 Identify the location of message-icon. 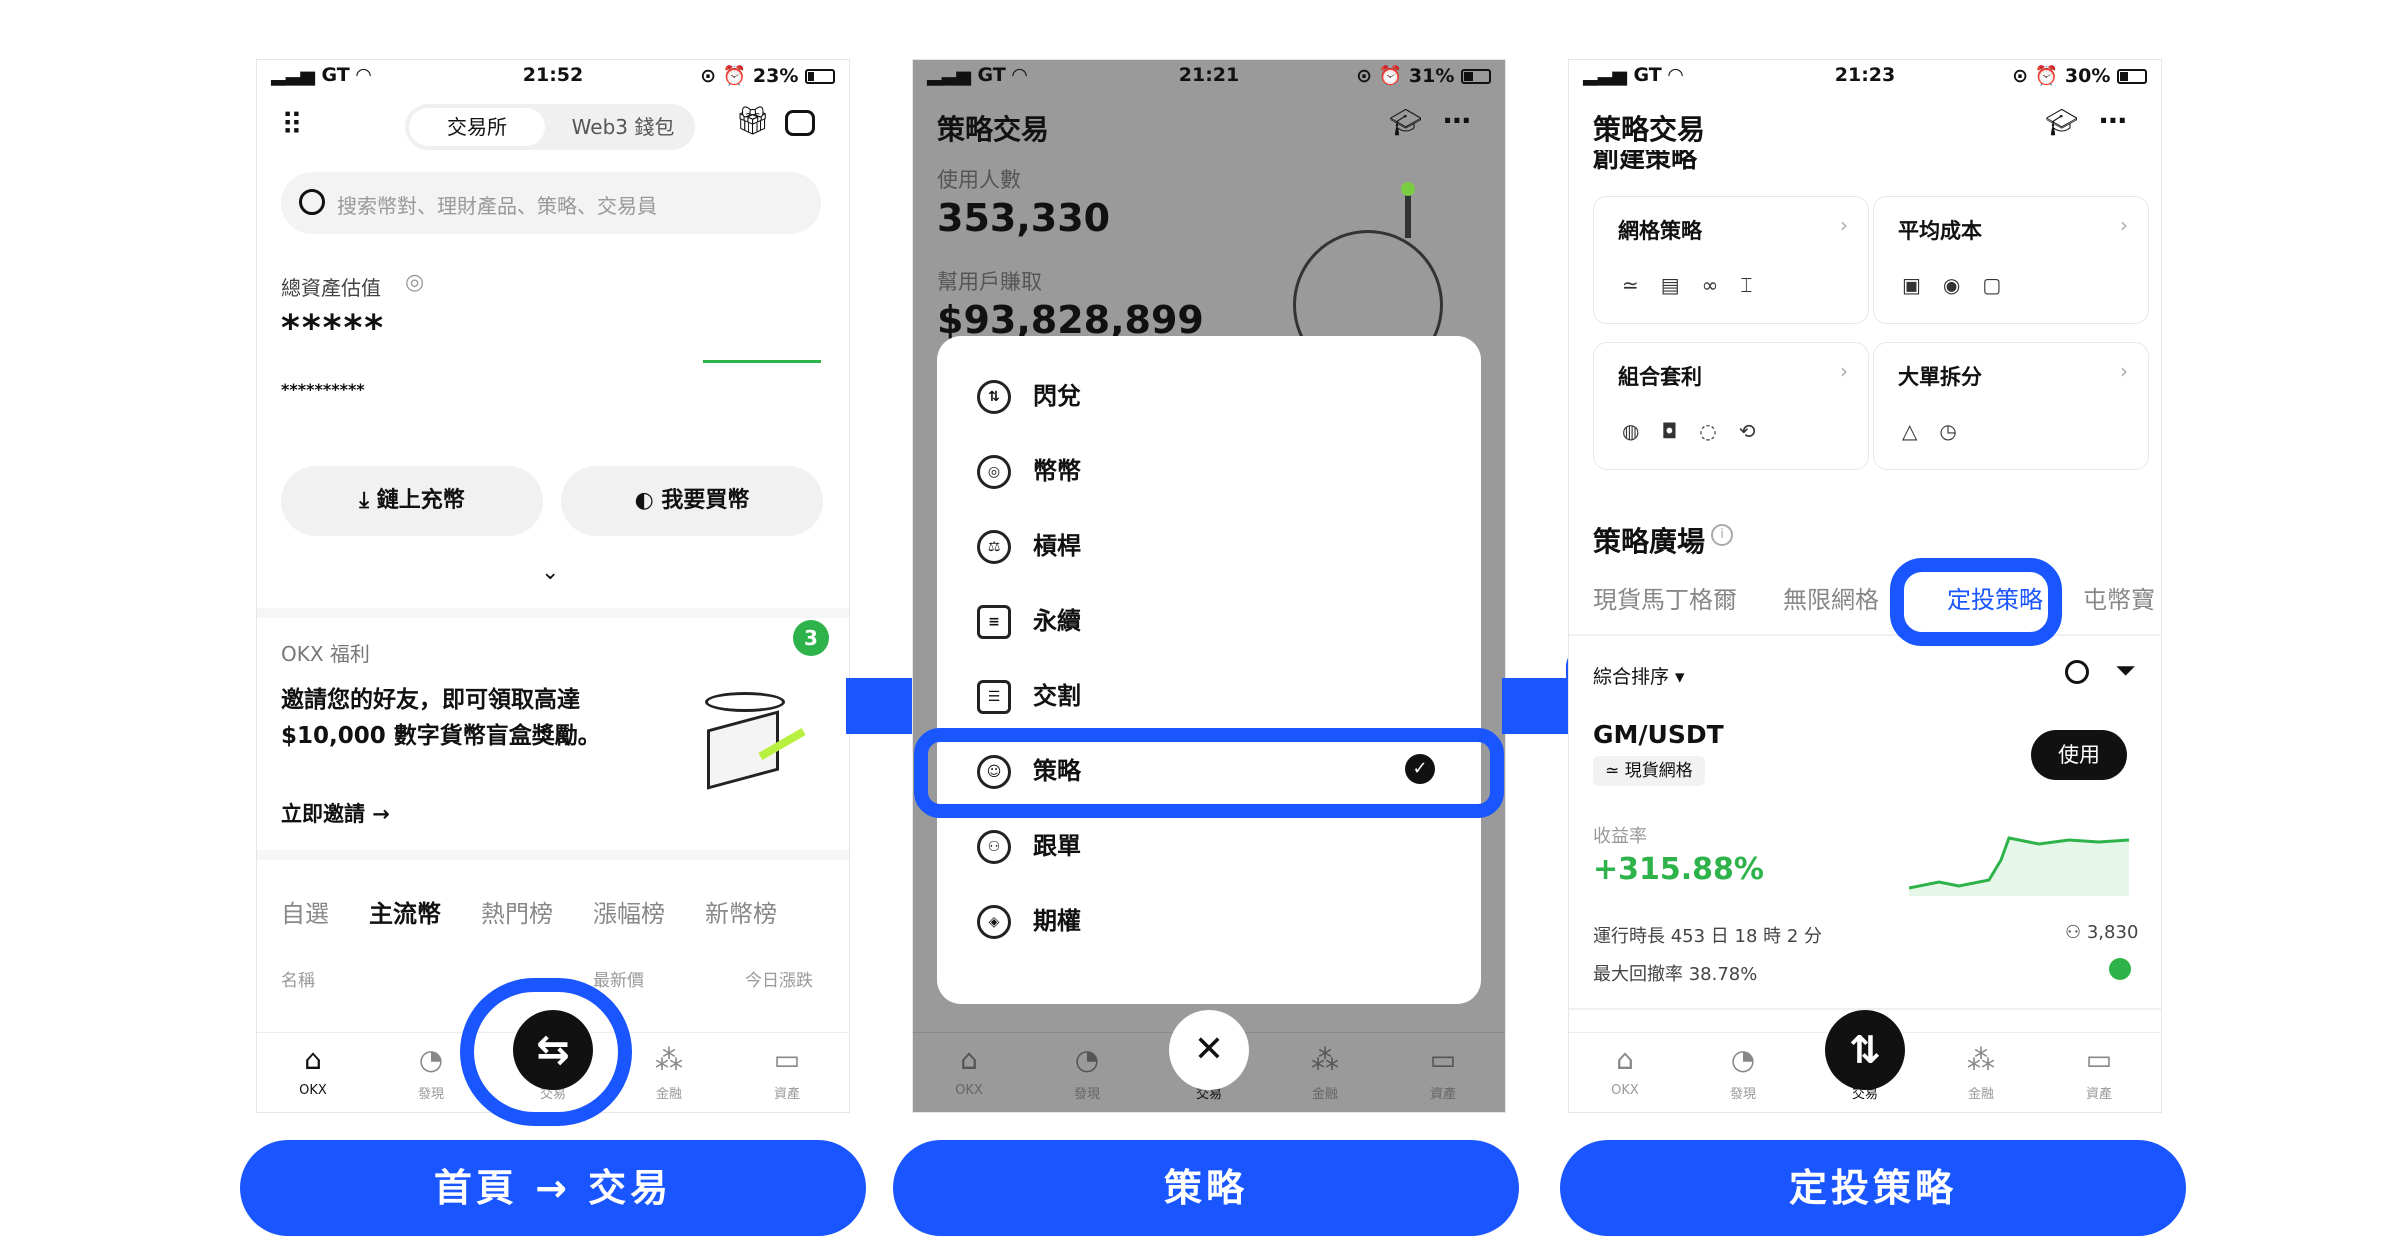
(800, 123).